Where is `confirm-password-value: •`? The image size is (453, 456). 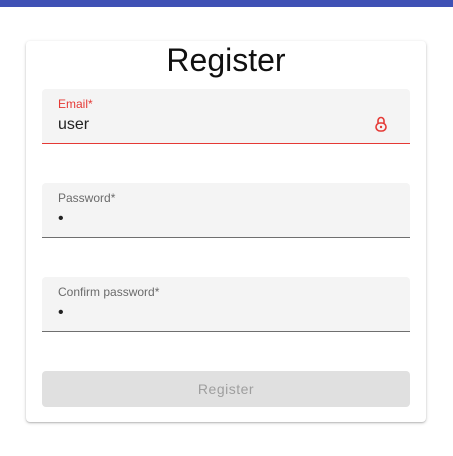 confirm-password-value: • is located at coordinates (61, 313).